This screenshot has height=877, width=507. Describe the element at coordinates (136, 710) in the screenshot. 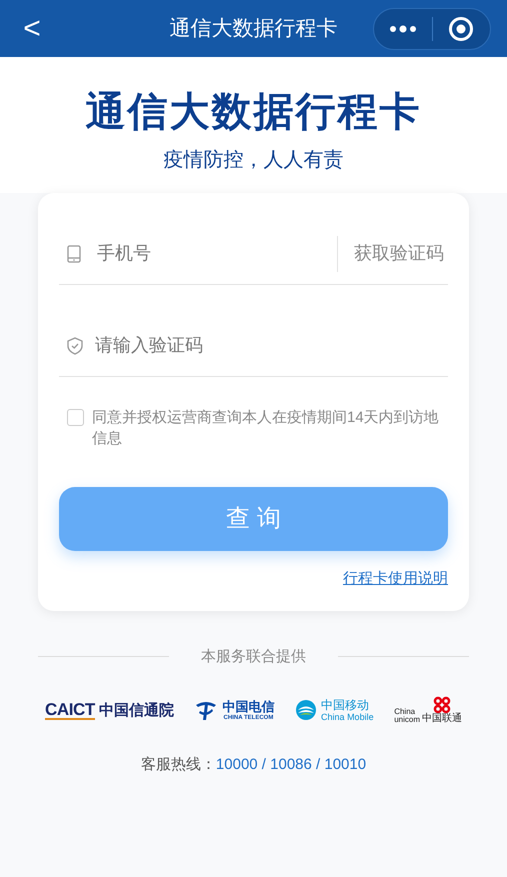

I see `logo-text: 中国信通院` at that location.